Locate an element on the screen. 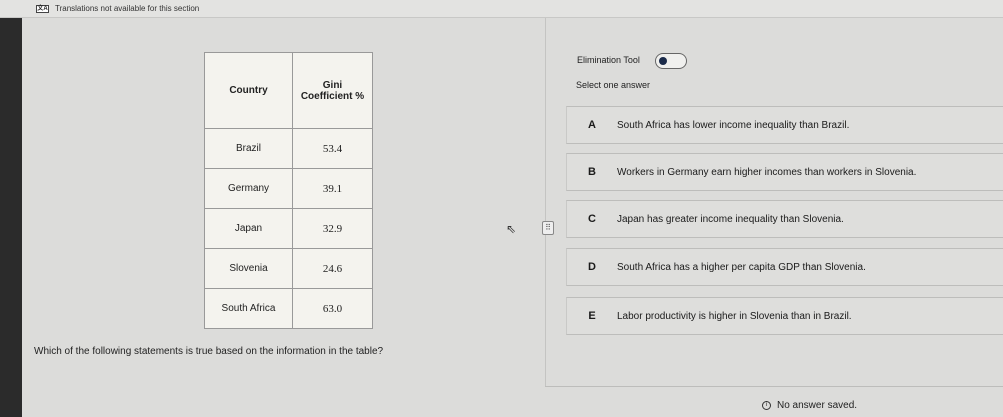 This screenshot has width=1003, height=417. translate-icon: 文A is located at coordinates (42, 8).